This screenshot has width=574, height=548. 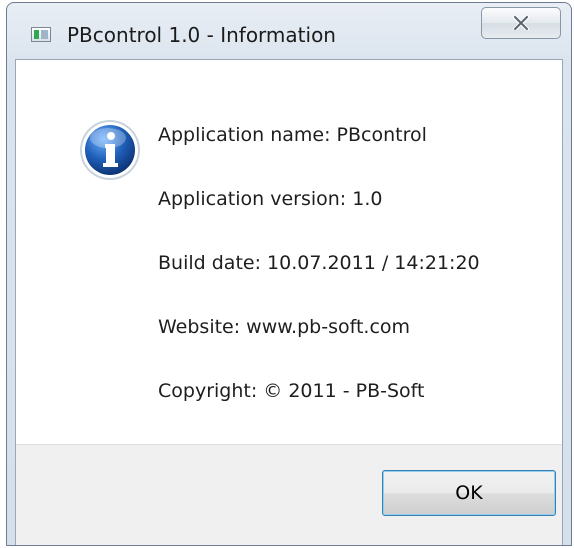 I want to click on info-icon, so click(x=110, y=150).